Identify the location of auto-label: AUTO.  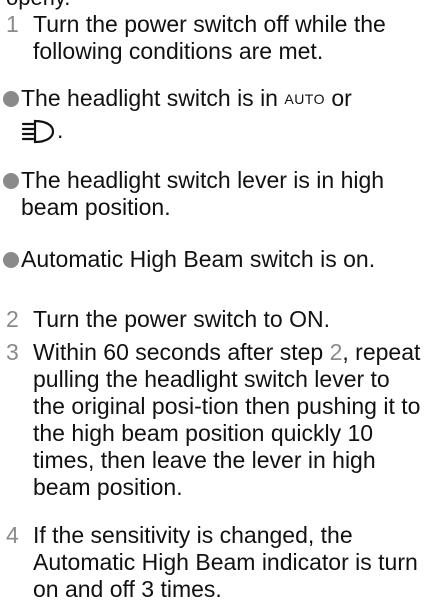
(304, 99).